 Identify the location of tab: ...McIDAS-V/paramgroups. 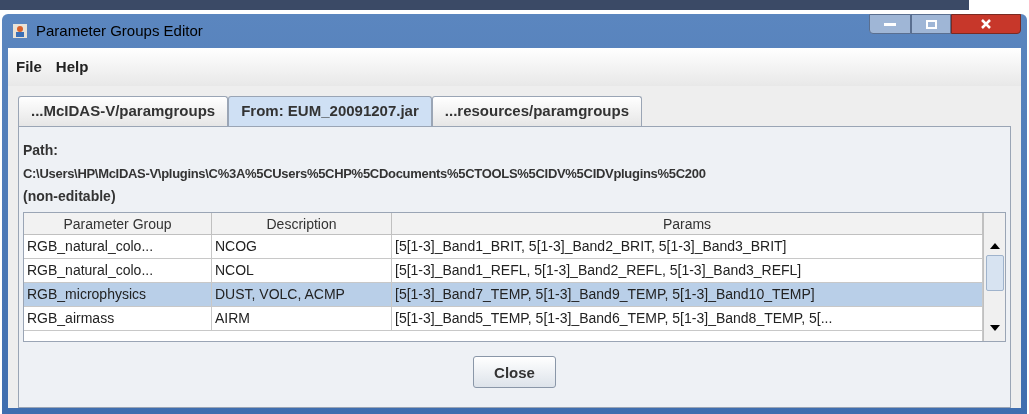
(123, 111).